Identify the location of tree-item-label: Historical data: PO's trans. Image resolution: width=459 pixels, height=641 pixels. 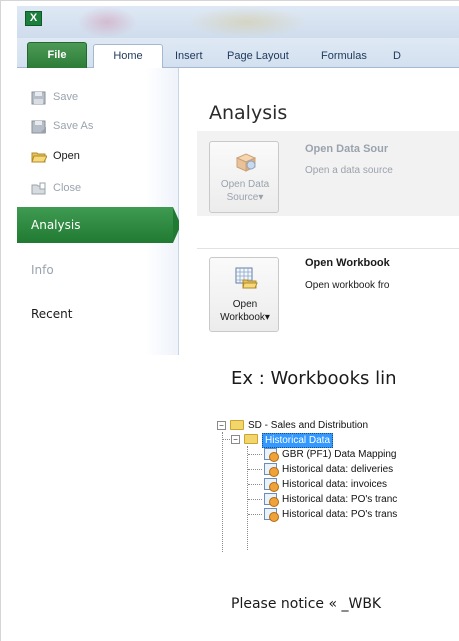
(340, 514).